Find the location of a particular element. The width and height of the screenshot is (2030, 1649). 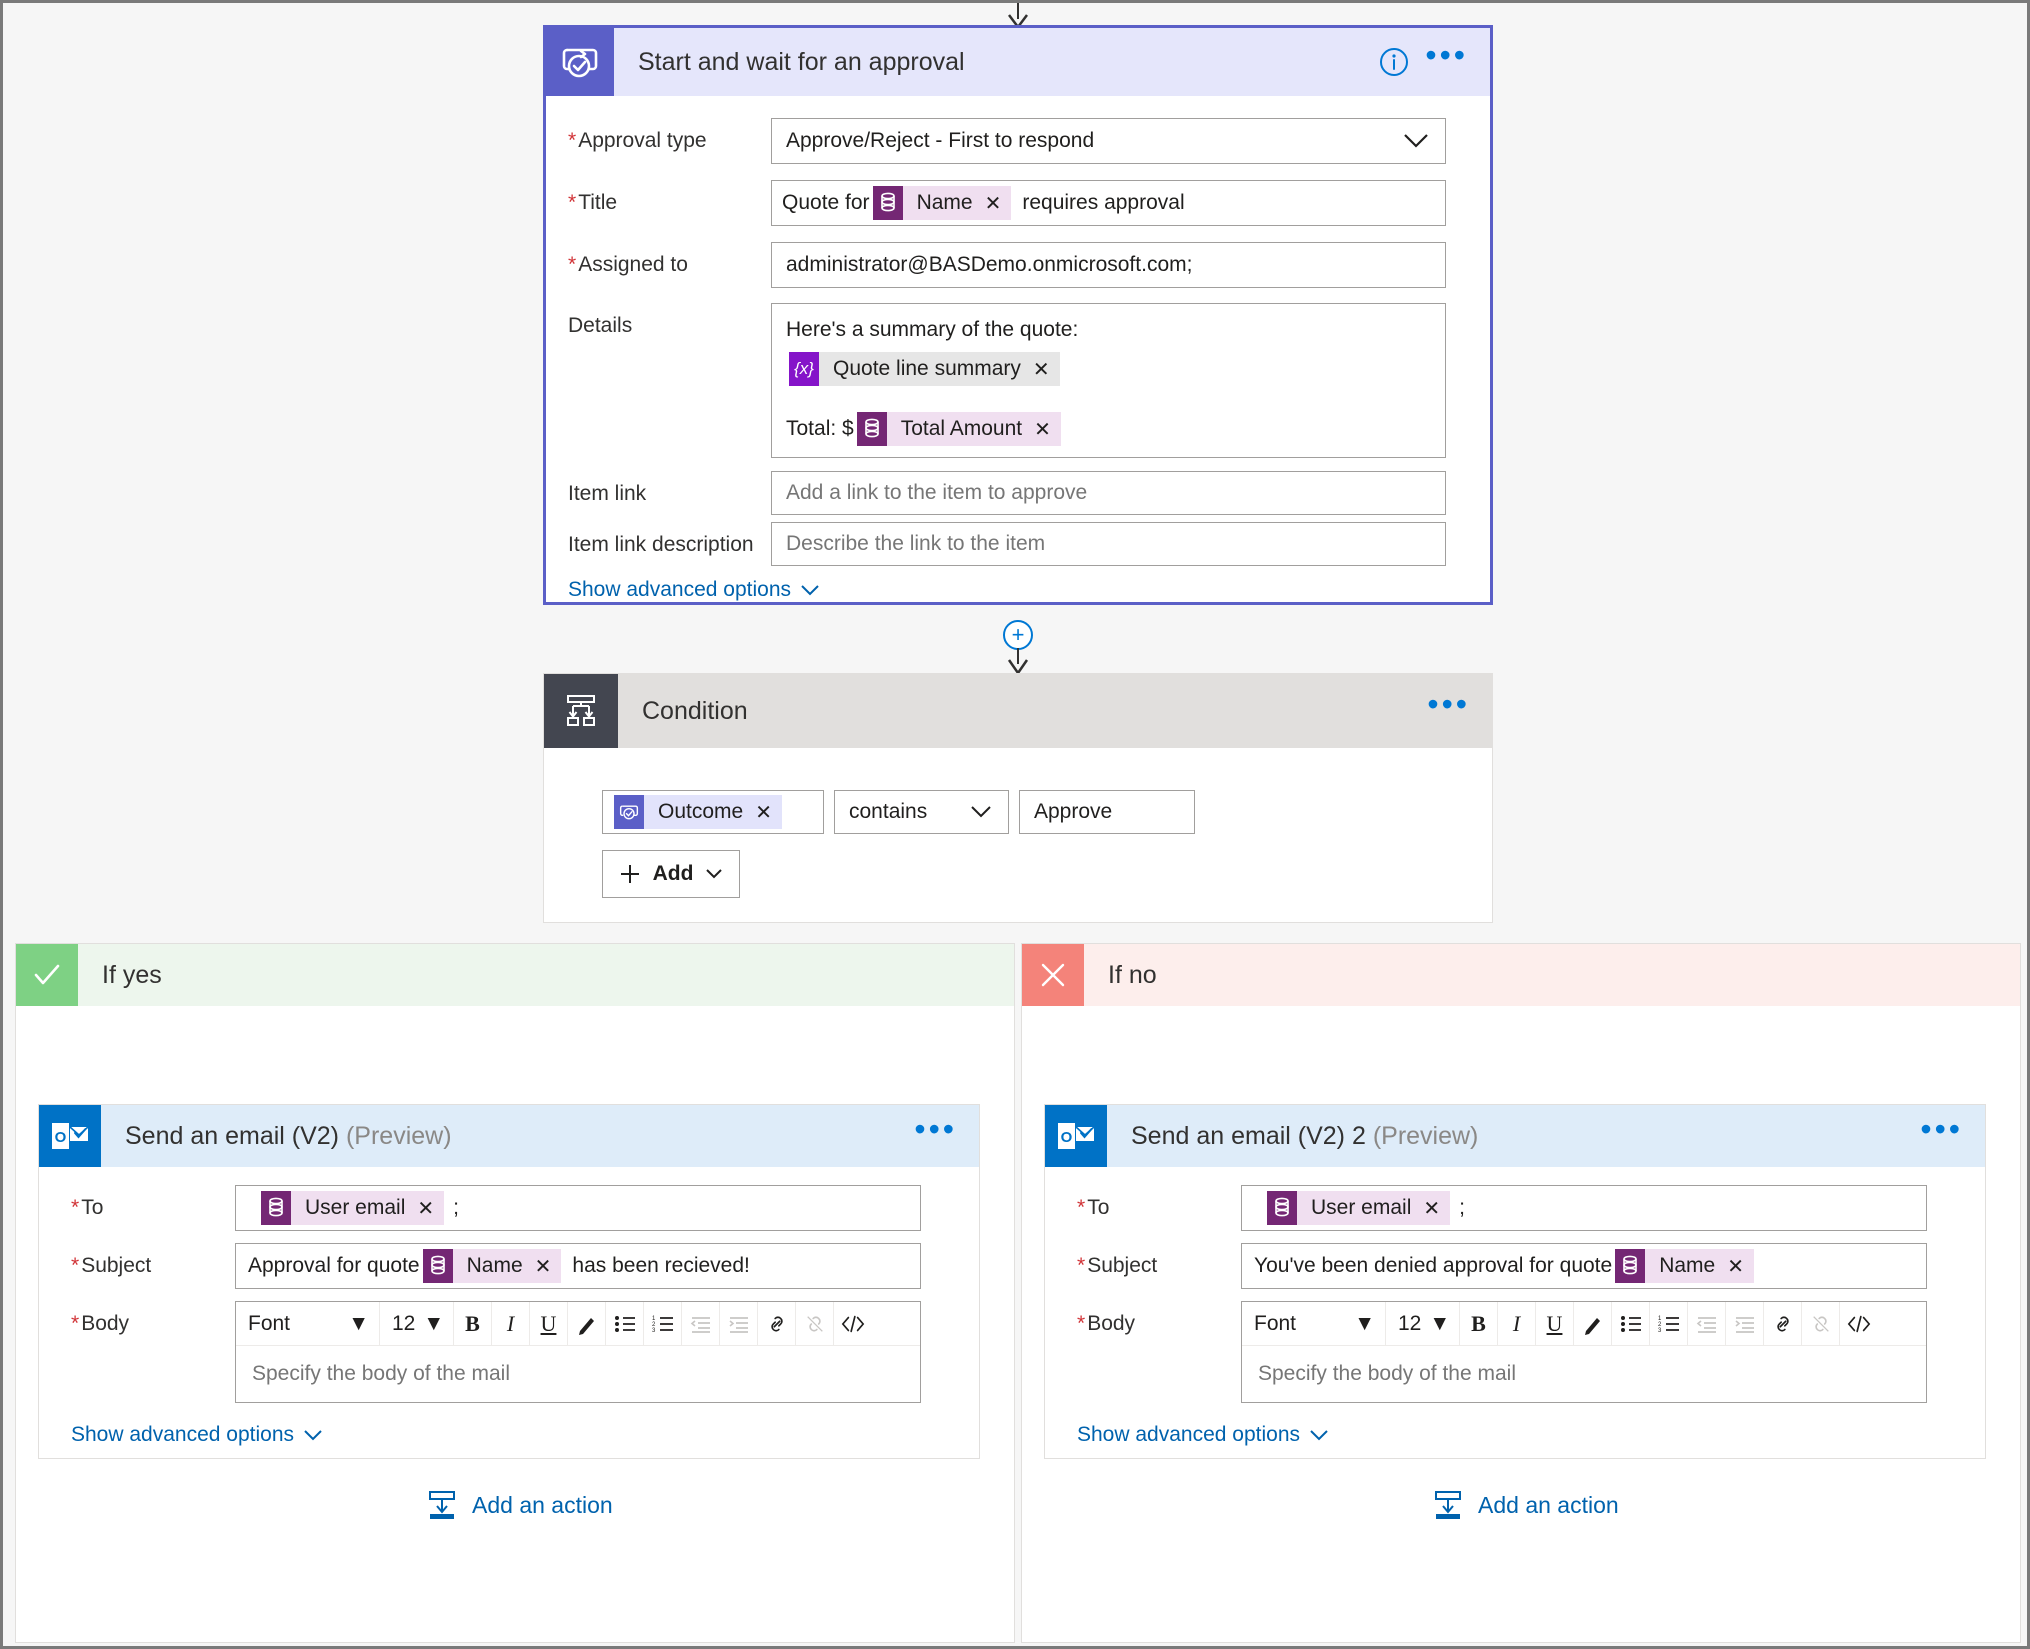

approval-more-options-button: ••• is located at coordinates (1457, 57).